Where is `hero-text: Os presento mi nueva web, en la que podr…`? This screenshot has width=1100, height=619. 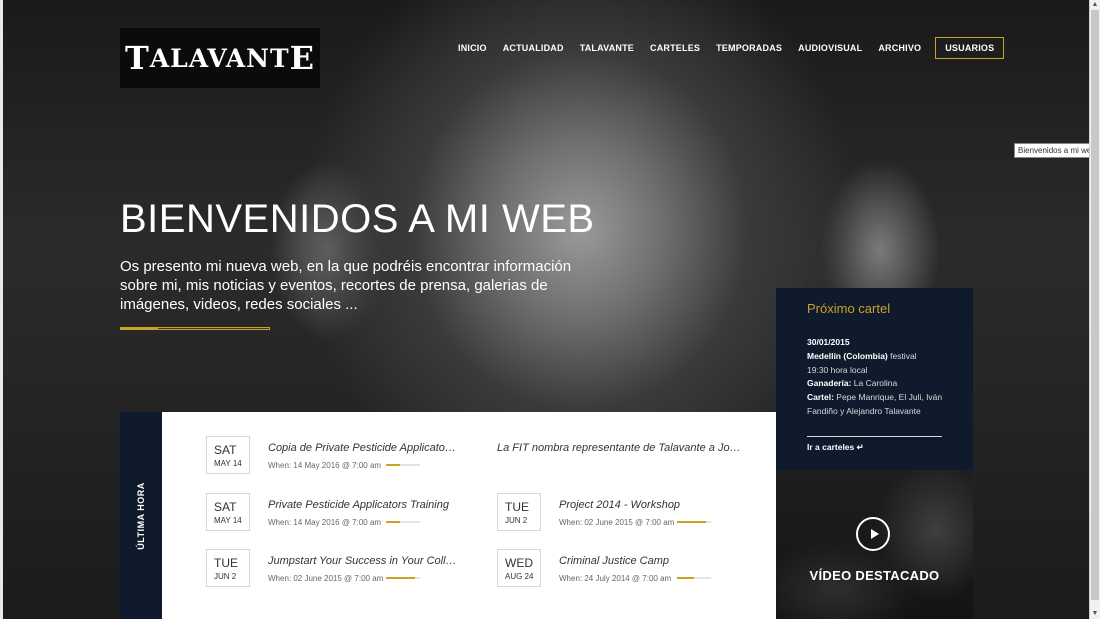
hero-text: Os presento mi nueva web, en la que podr… is located at coordinates (346, 285).